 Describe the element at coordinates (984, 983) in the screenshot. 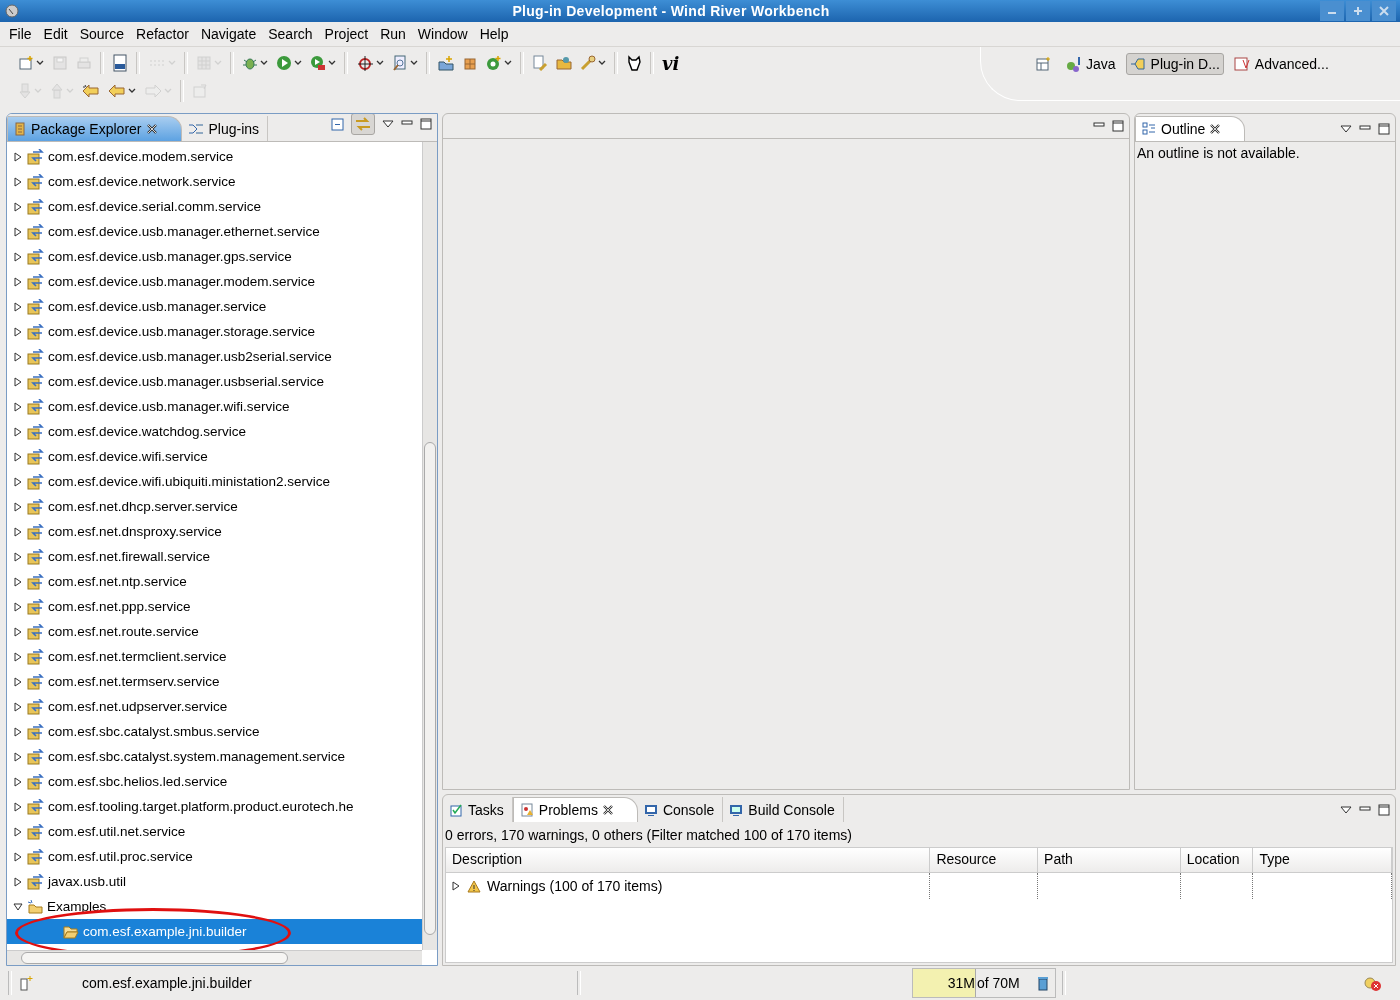

I see `heap-status: 31M of 70M` at that location.